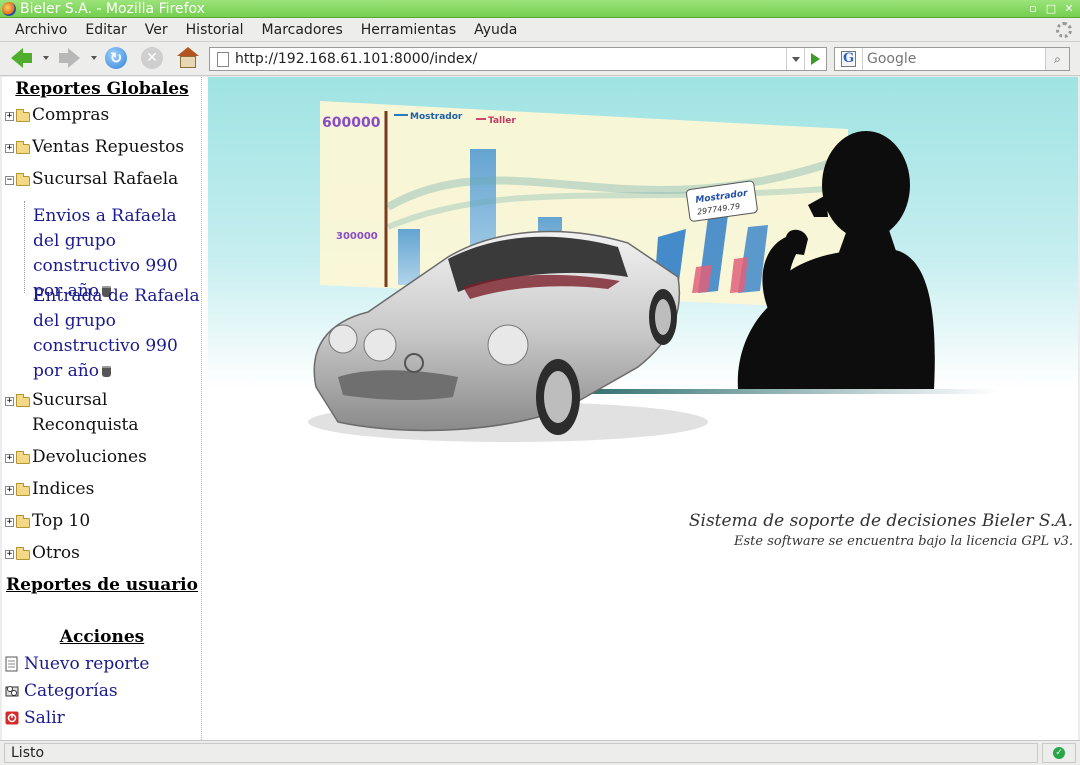 This screenshot has height=765, width=1080. I want to click on back-arrow-icon, so click(16, 58).